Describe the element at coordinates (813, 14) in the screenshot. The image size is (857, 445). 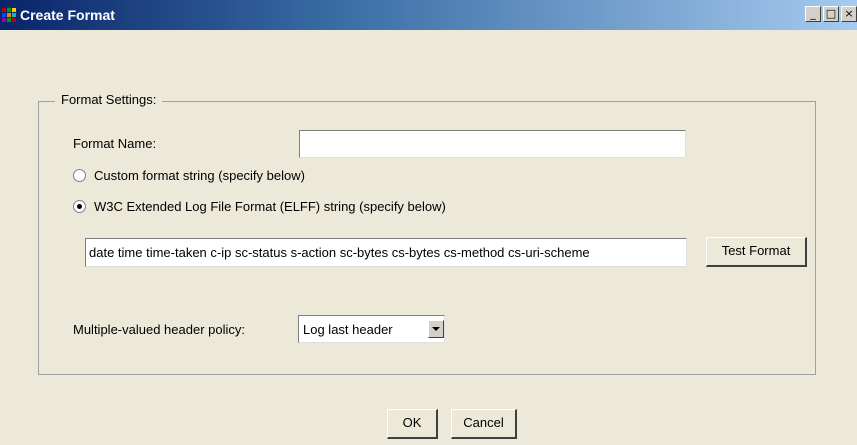
I see `minimize-button: _` at that location.